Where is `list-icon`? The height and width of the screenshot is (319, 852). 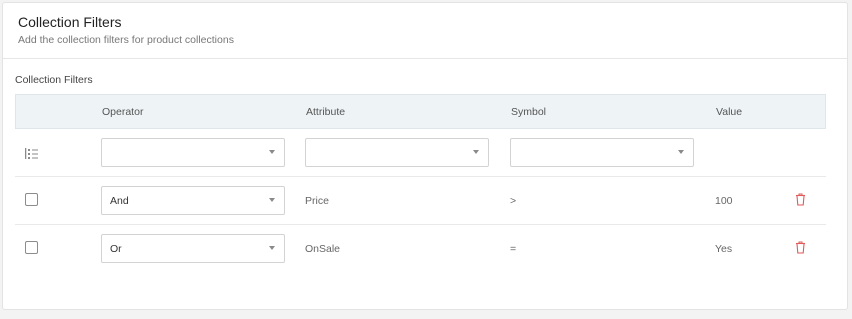 list-icon is located at coordinates (31, 153).